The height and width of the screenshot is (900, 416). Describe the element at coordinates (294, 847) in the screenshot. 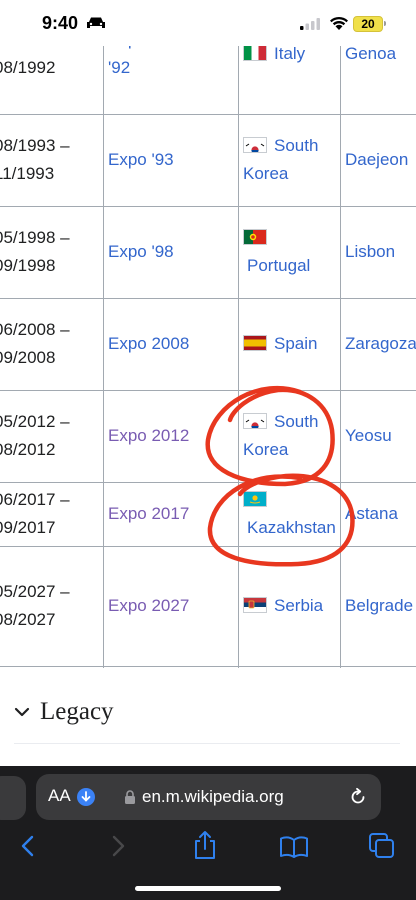

I see `bookmarks-icon` at that location.